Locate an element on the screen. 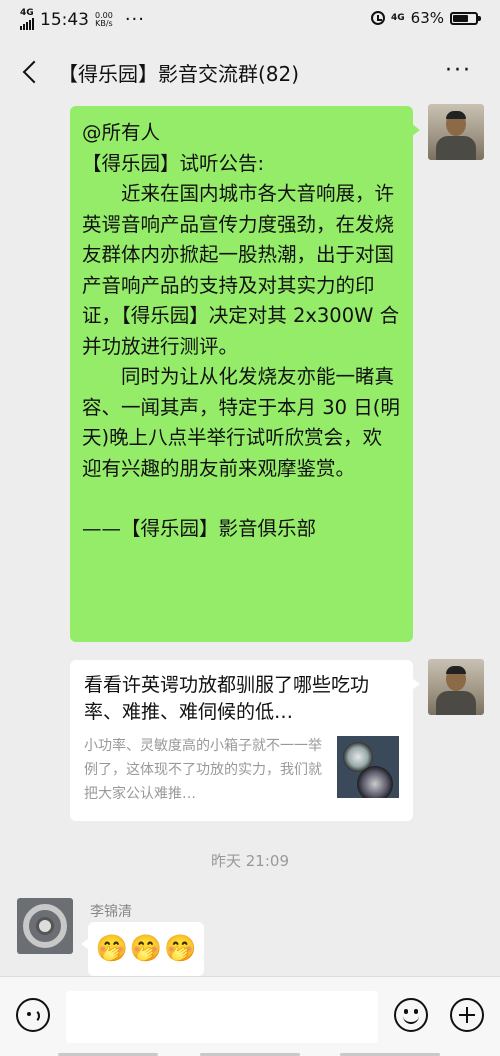  battery-fill is located at coordinates (461, 18).